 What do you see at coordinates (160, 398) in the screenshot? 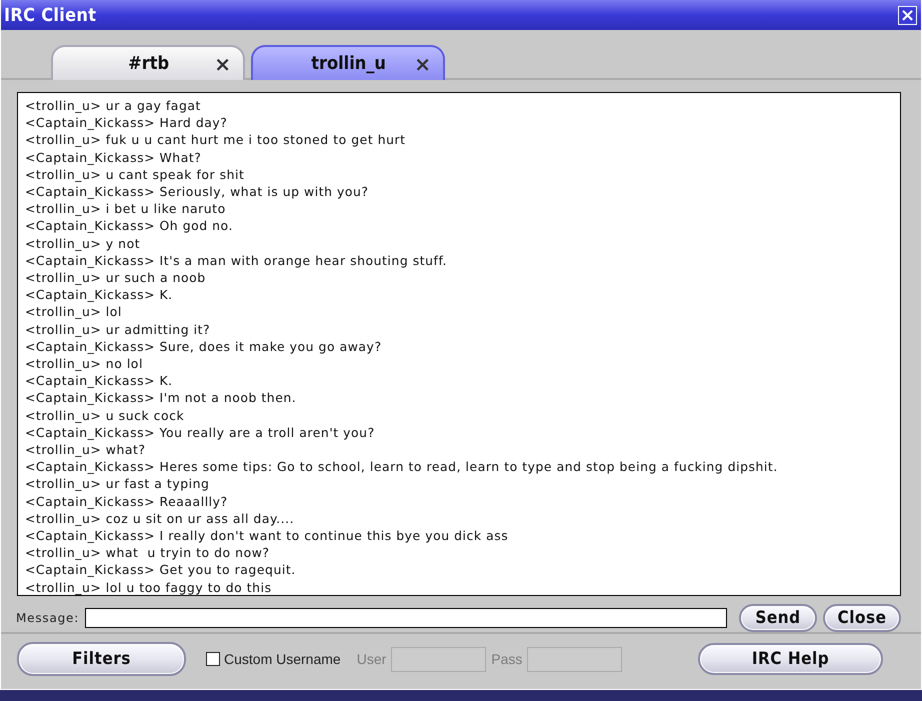
I see `chat-message: <Captain_Kickass> I'm not a noob then.` at bounding box center [160, 398].